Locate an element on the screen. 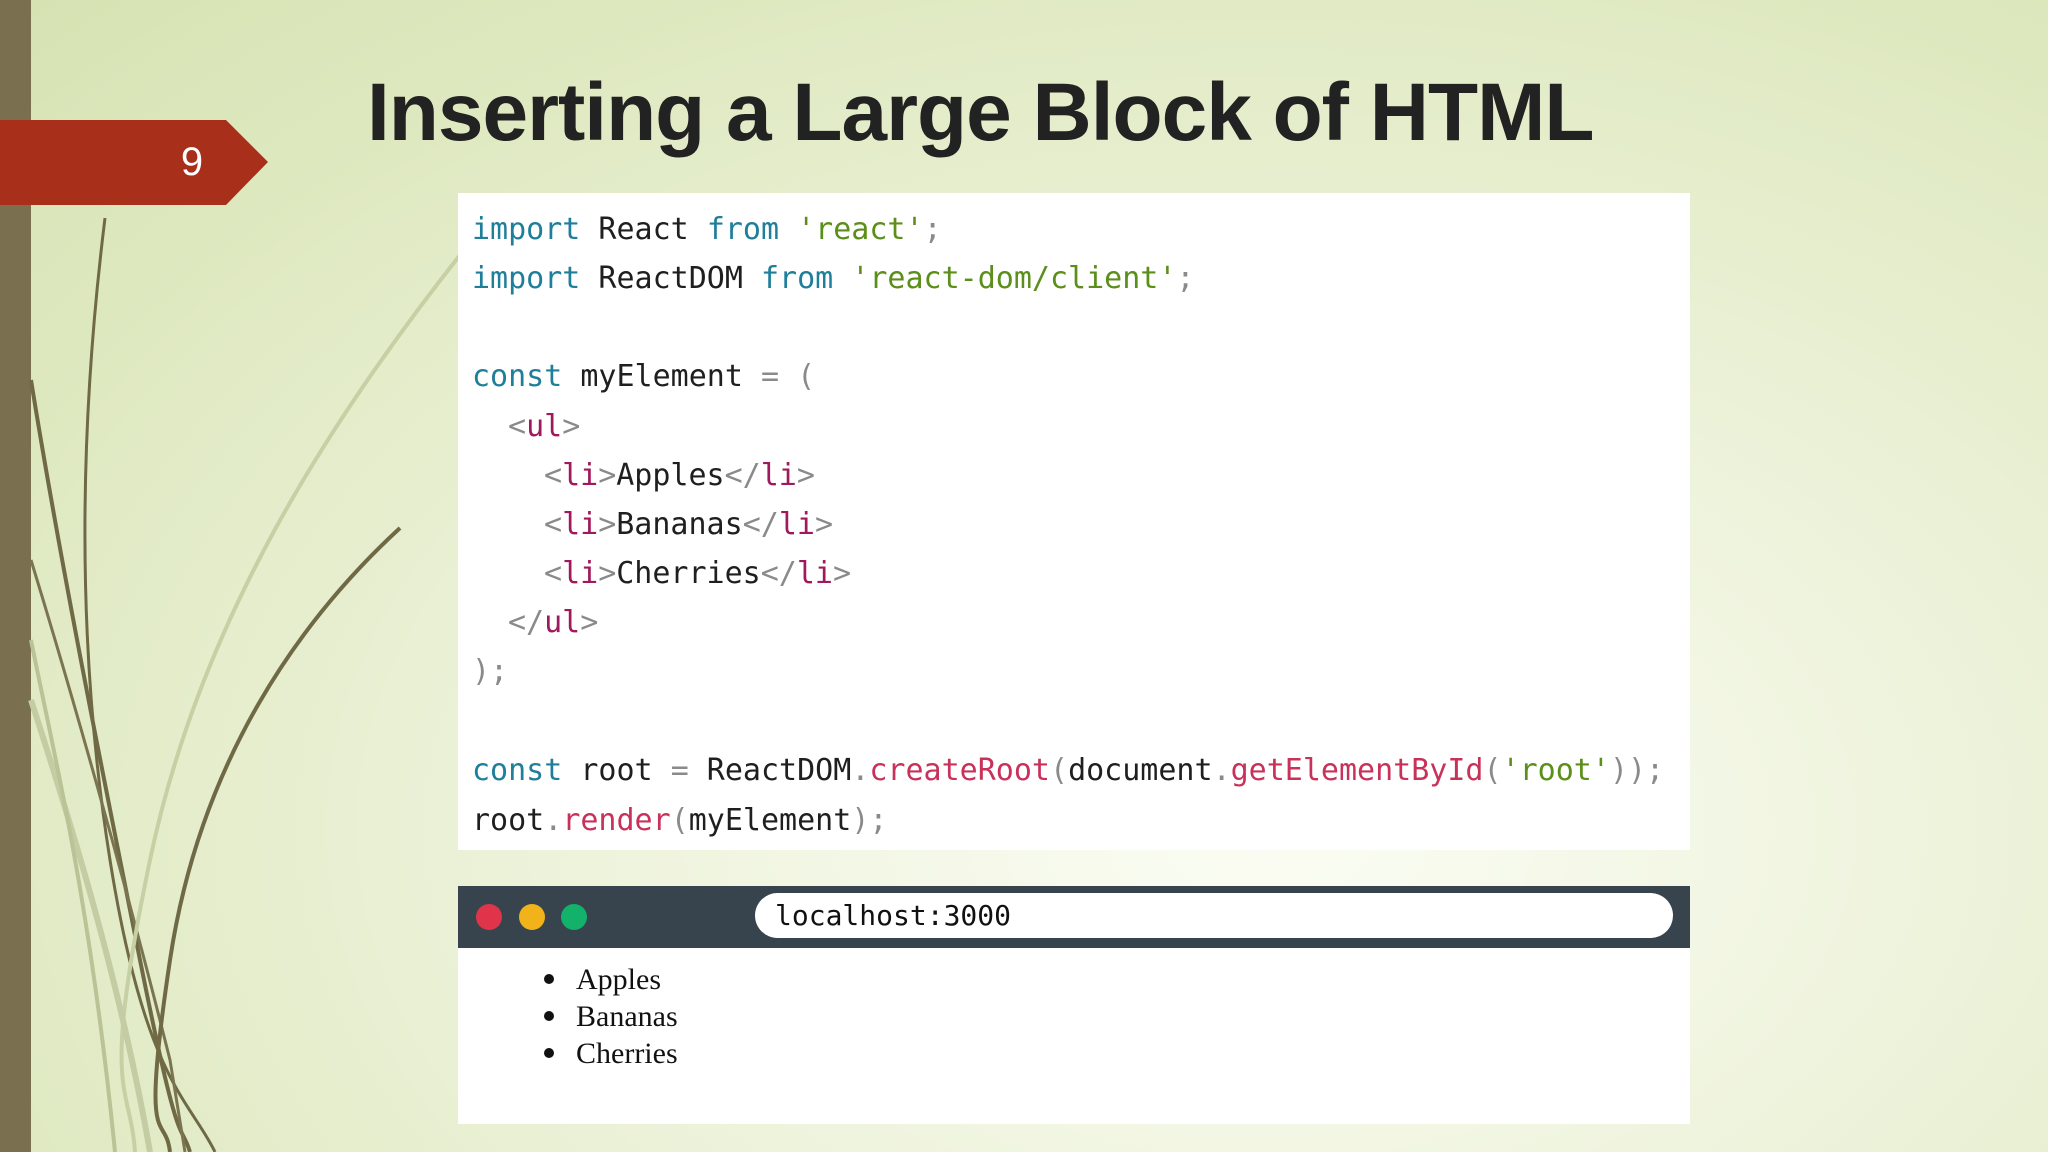  code-line-9: </ul> is located at coordinates (553, 623).